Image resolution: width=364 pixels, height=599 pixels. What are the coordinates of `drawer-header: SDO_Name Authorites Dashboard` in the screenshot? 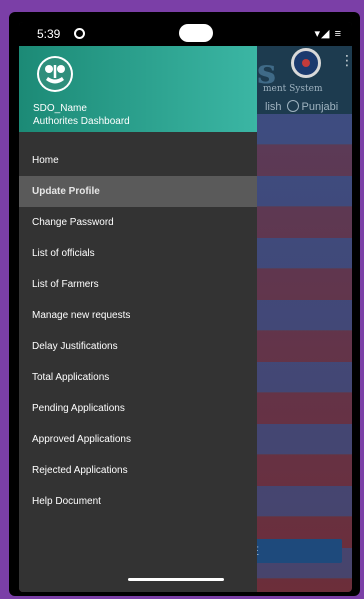 It's located at (138, 89).